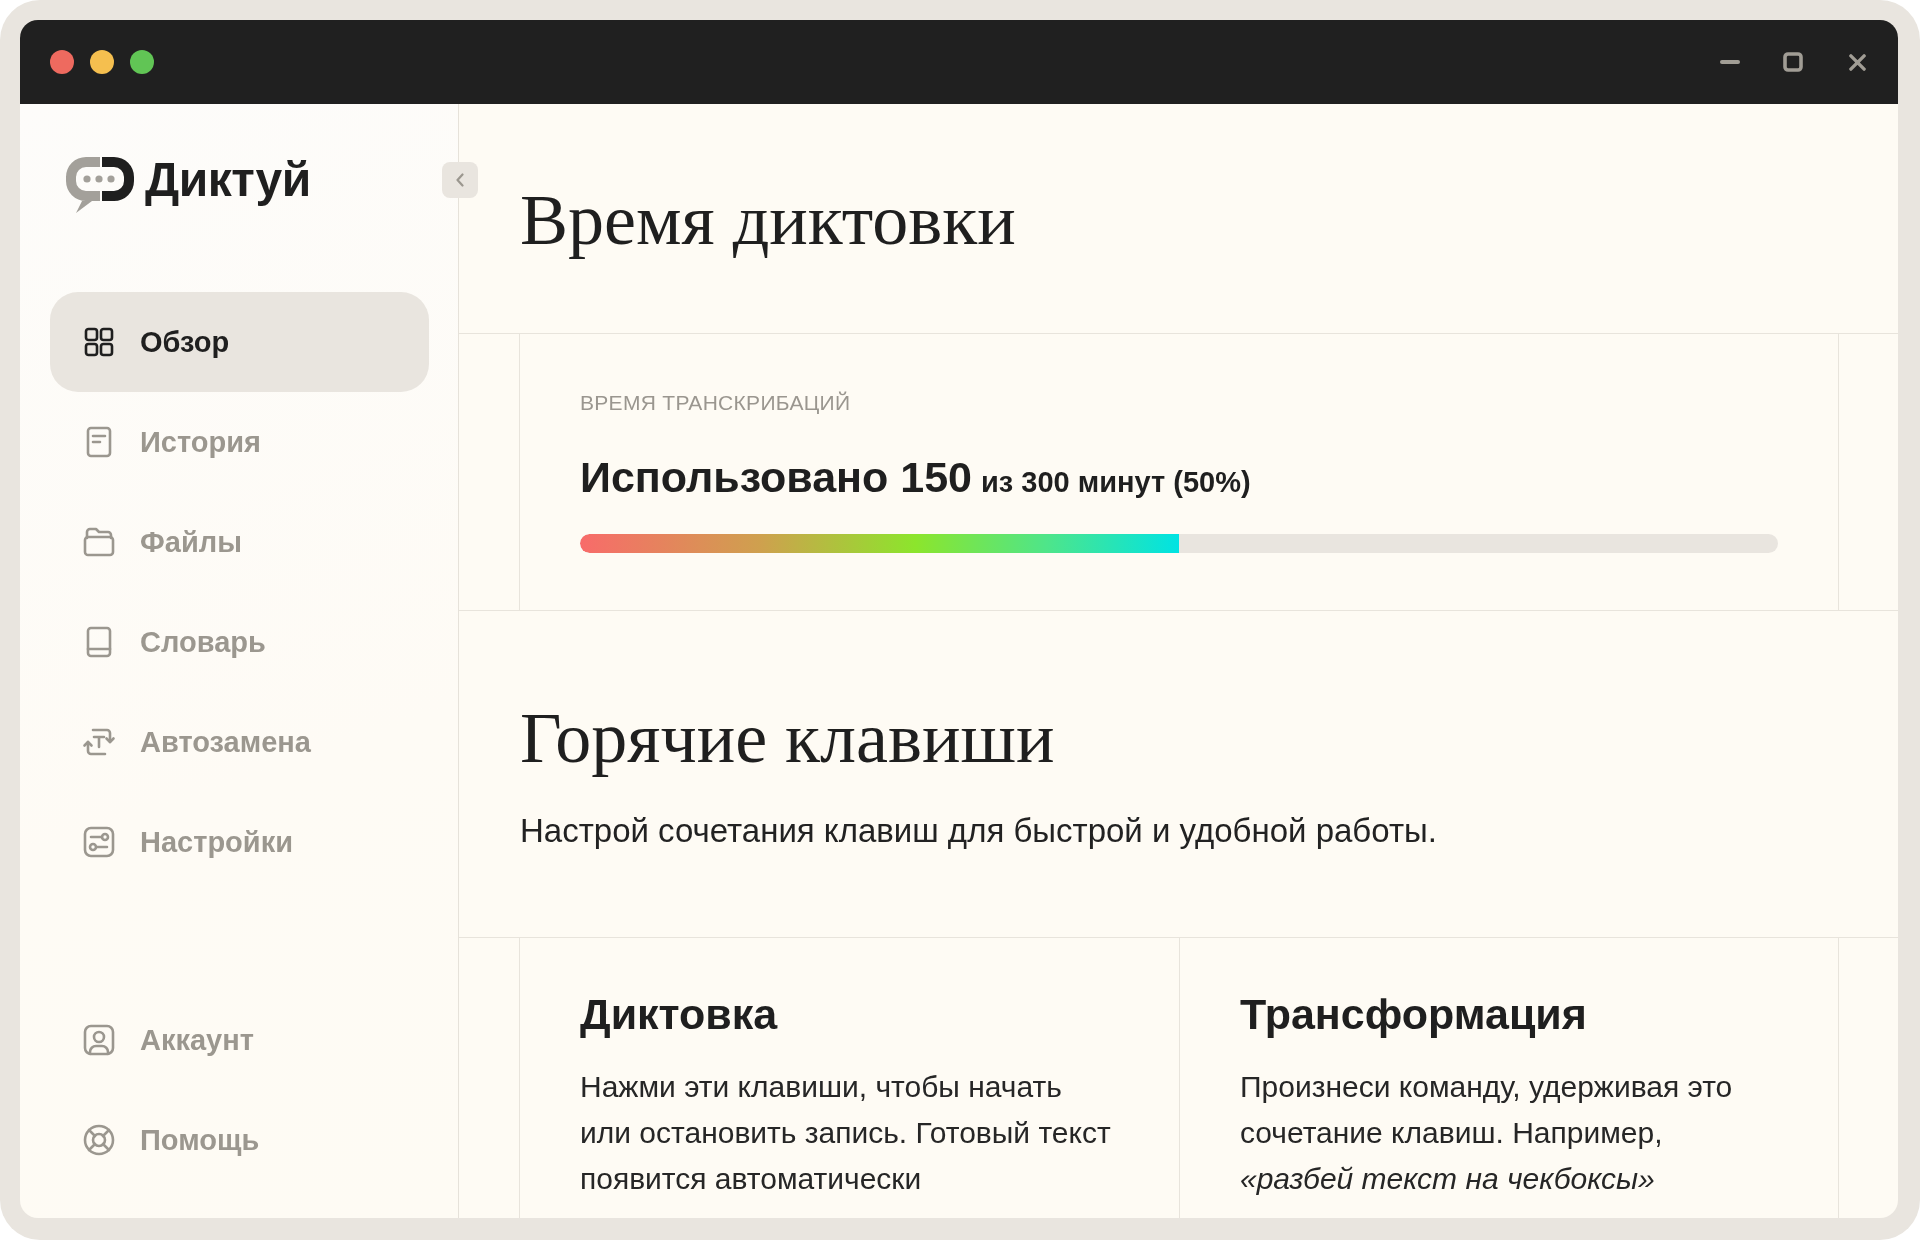 Image resolution: width=1920 pixels, height=1240 pixels. Describe the element at coordinates (1857, 62) in the screenshot. I see `close-icon` at that location.